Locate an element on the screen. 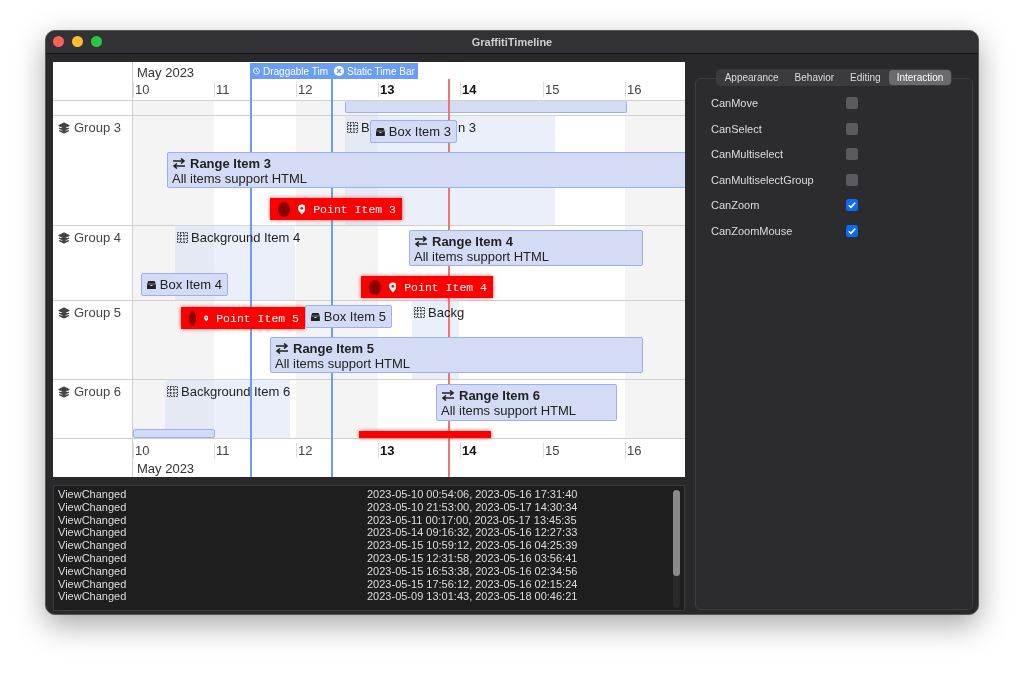  range-item: Range Item 3 All items support HTML is located at coordinates (426, 170).